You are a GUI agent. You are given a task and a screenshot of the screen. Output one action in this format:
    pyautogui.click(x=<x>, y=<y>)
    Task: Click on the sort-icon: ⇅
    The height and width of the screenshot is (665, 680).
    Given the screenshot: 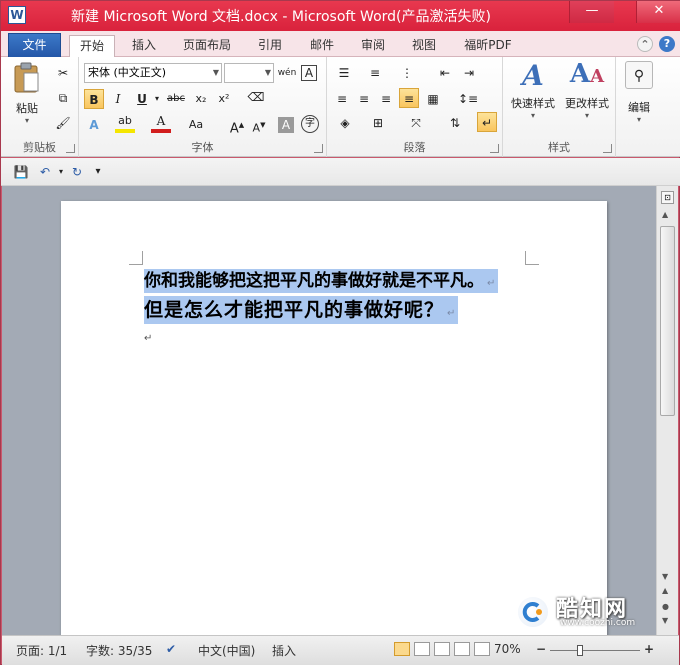 What is the action you would take?
    pyautogui.click(x=455, y=123)
    